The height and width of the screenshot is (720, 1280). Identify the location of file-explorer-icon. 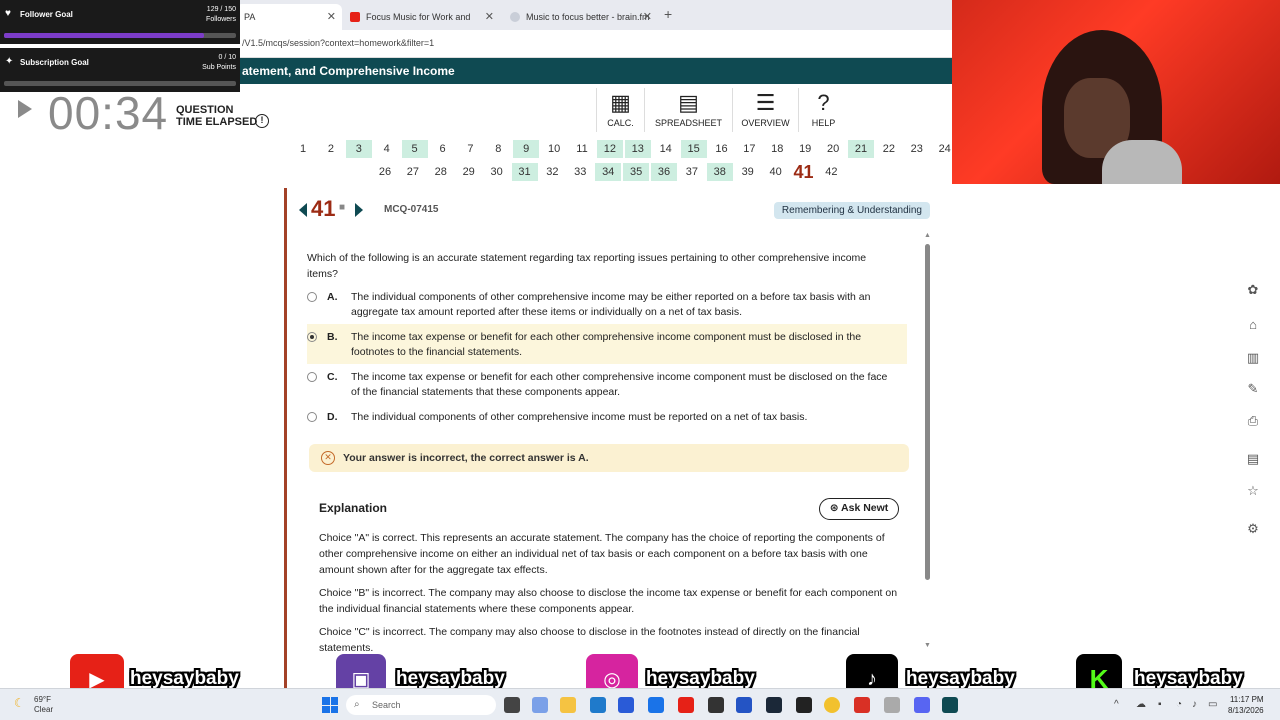
(568, 705).